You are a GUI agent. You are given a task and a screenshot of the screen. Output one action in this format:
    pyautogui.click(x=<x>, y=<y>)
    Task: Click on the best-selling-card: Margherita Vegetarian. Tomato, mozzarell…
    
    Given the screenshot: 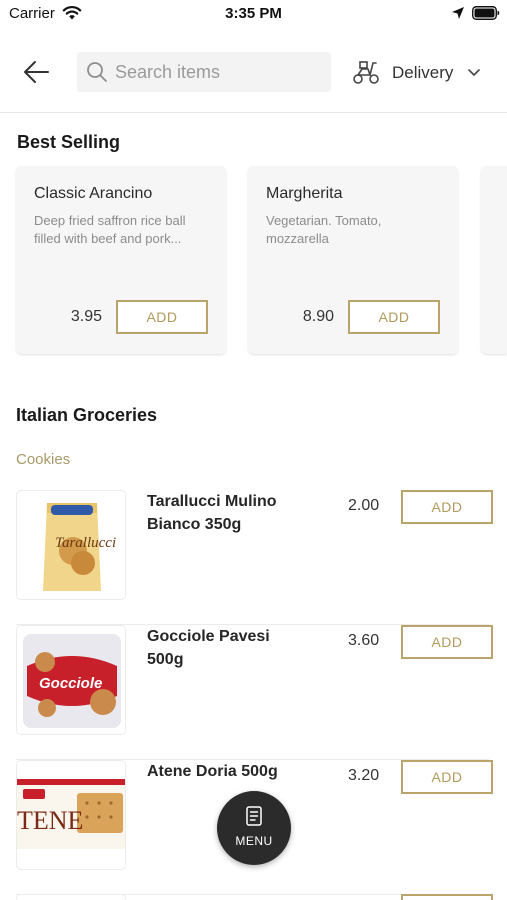 What is the action you would take?
    pyautogui.click(x=353, y=260)
    